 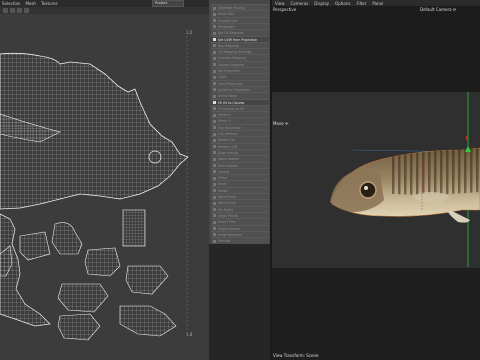 I want to click on menu-textures: Textures, so click(x=49, y=3).